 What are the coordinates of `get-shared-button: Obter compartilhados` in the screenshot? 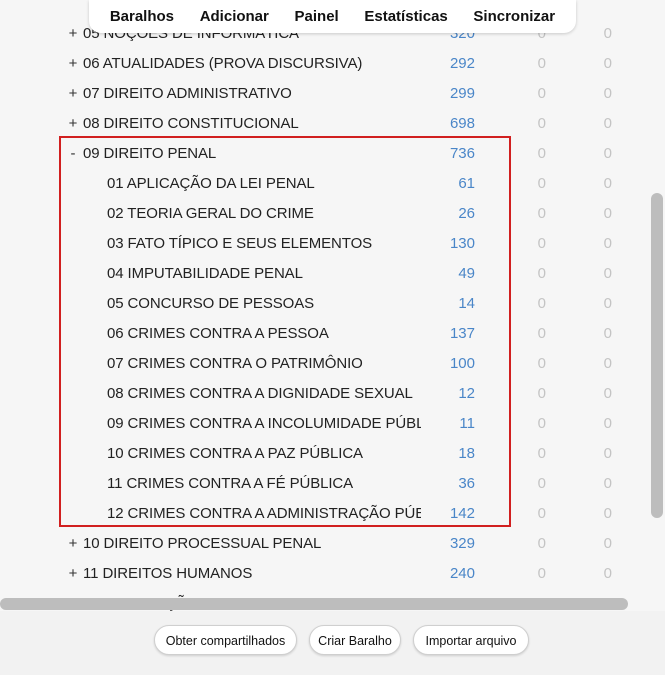 It's located at (225, 640).